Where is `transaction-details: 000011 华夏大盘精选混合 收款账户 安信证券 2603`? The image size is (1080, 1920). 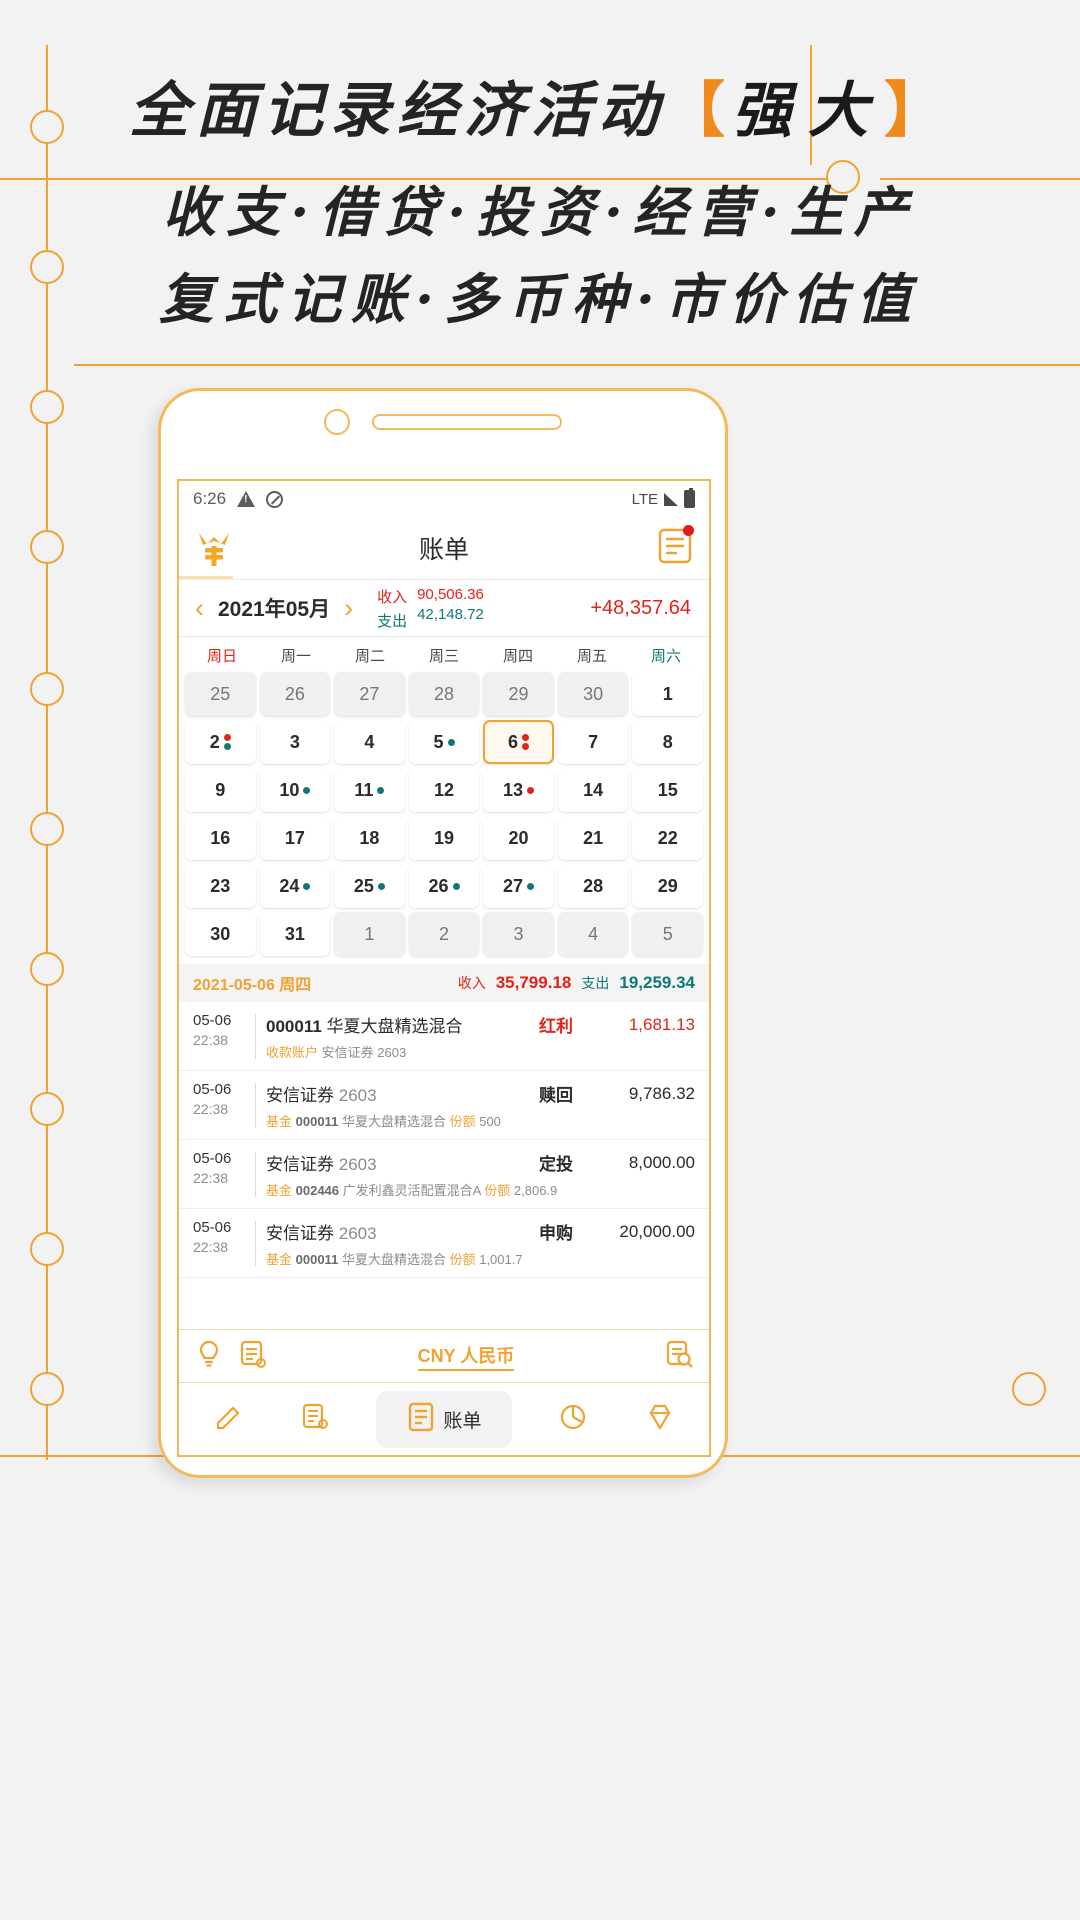 transaction-details: 000011 华夏大盘精选混合 收款账户 安信证券 2603 is located at coordinates (399, 1036).